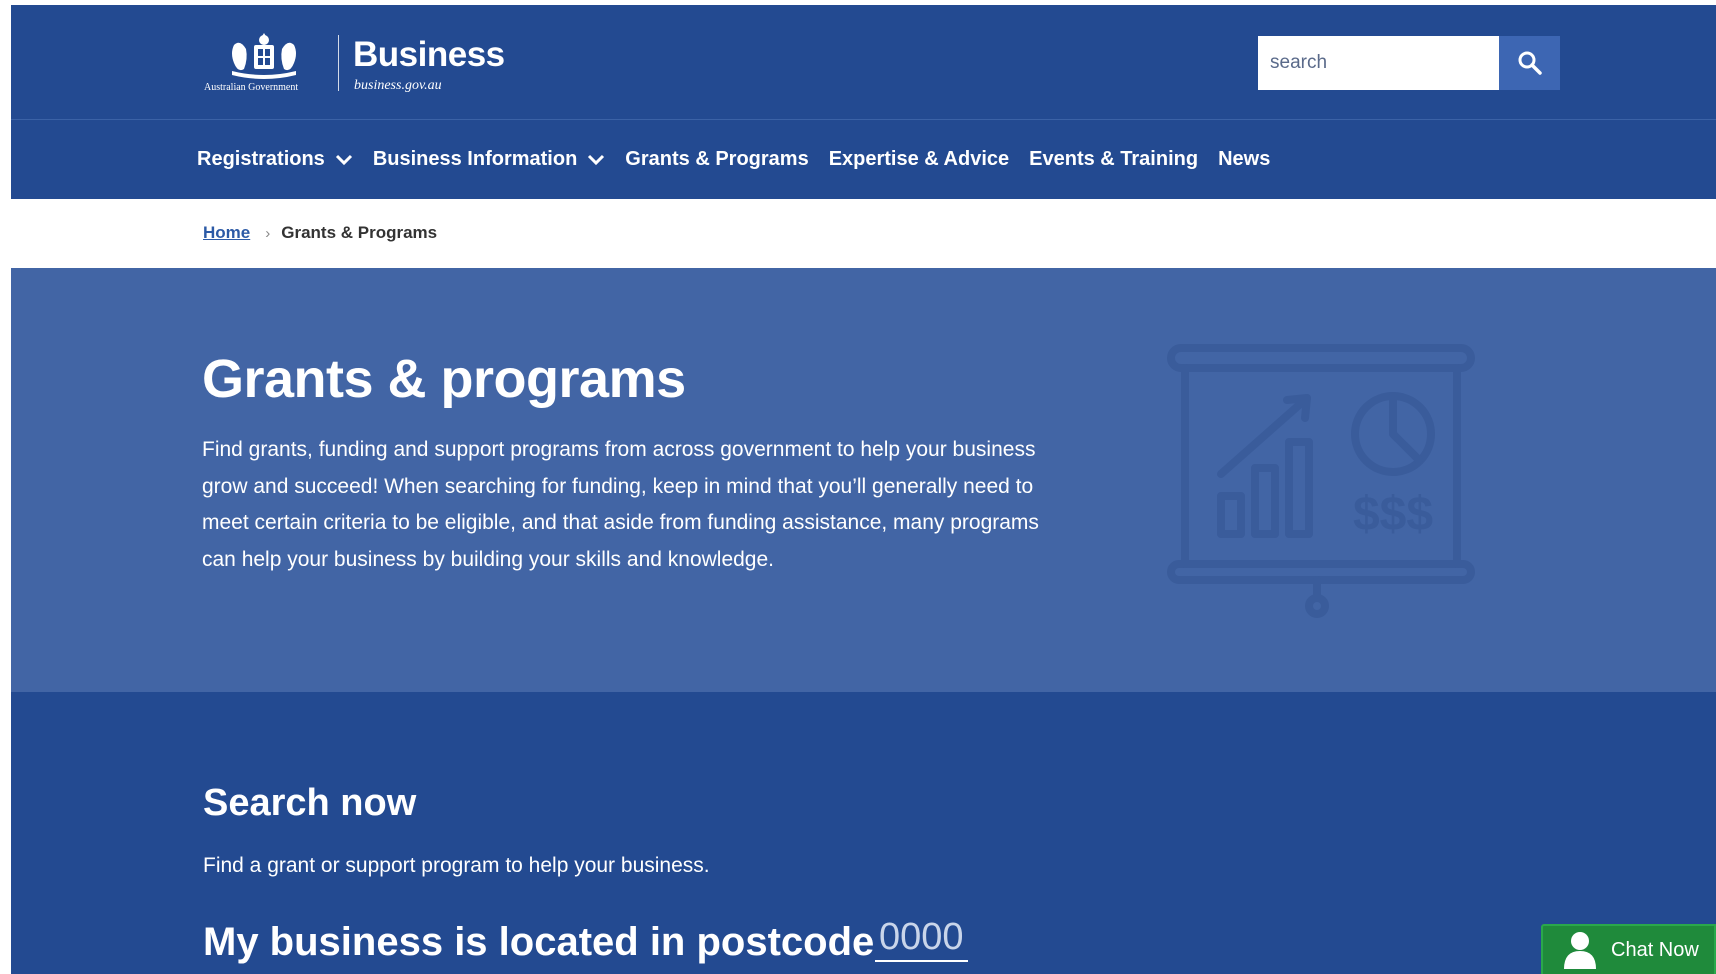 The height and width of the screenshot is (974, 1716). I want to click on chat-now-button: Chat Now, so click(1628, 949).